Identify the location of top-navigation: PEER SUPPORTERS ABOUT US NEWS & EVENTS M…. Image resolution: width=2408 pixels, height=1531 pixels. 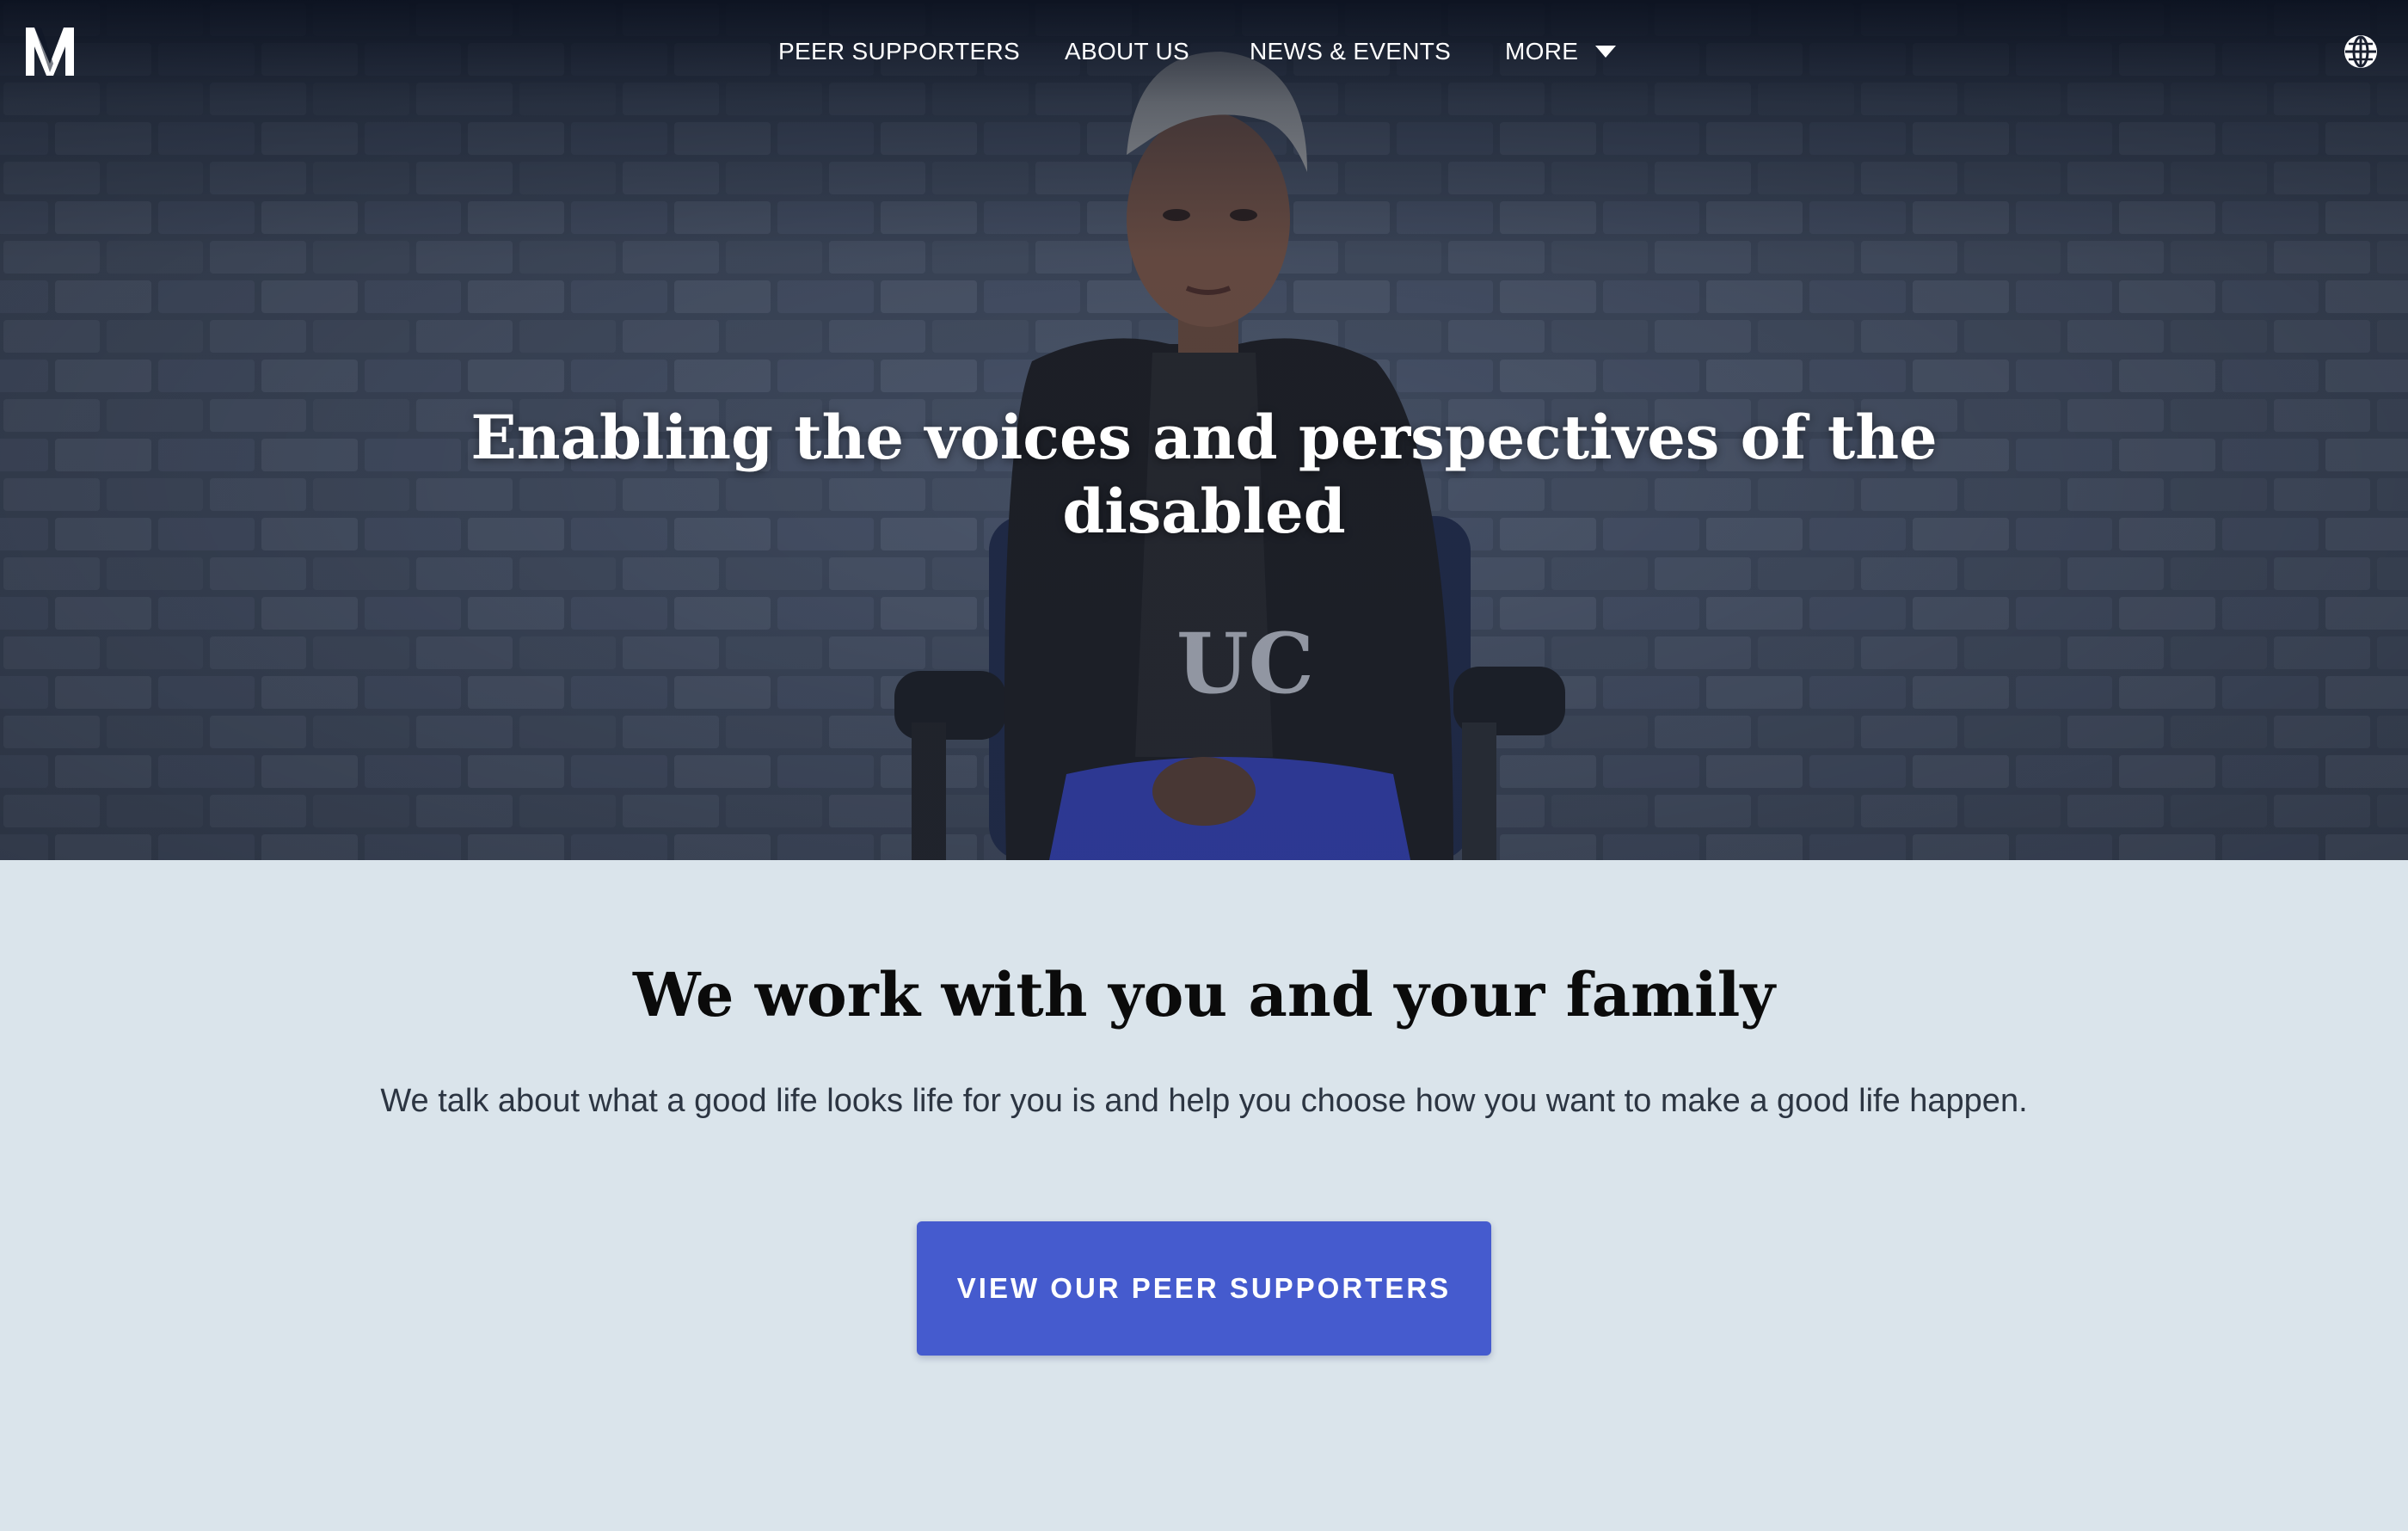
(1204, 51).